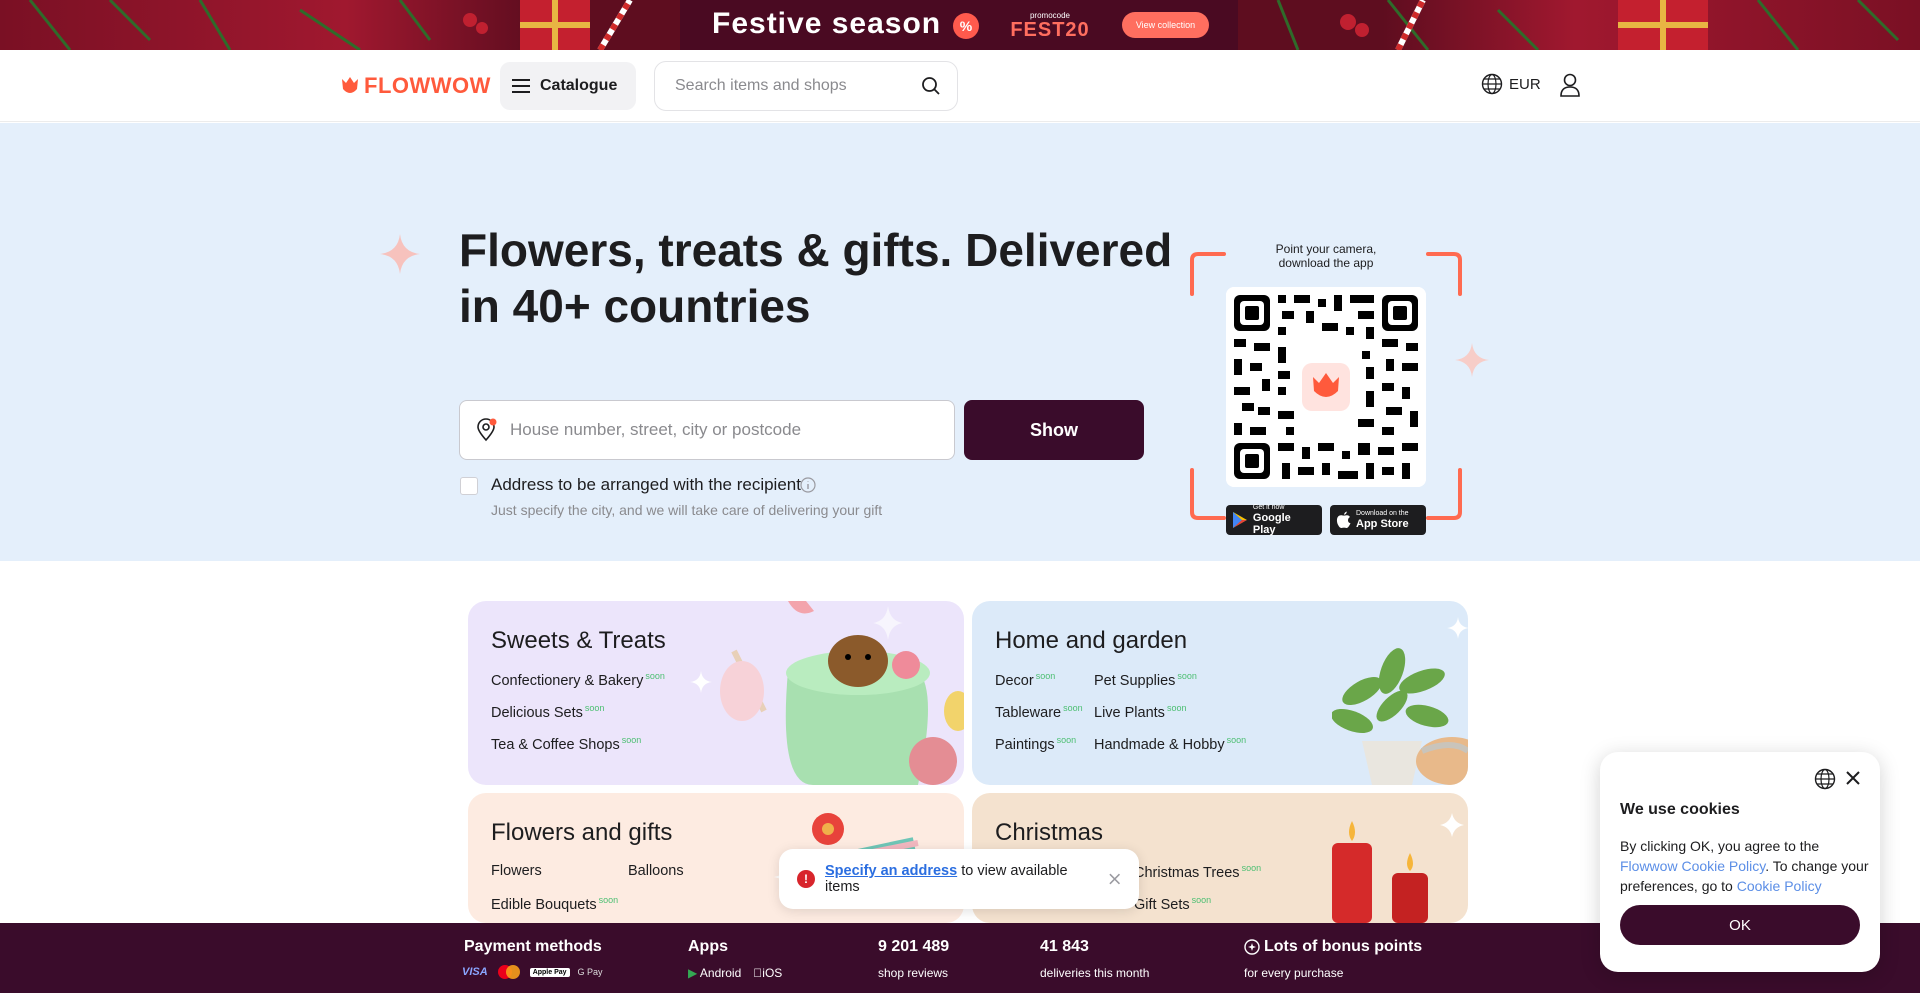 The width and height of the screenshot is (1920, 993). Describe the element at coordinates (966, 26) in the screenshot. I see `percent-icon: %` at that location.